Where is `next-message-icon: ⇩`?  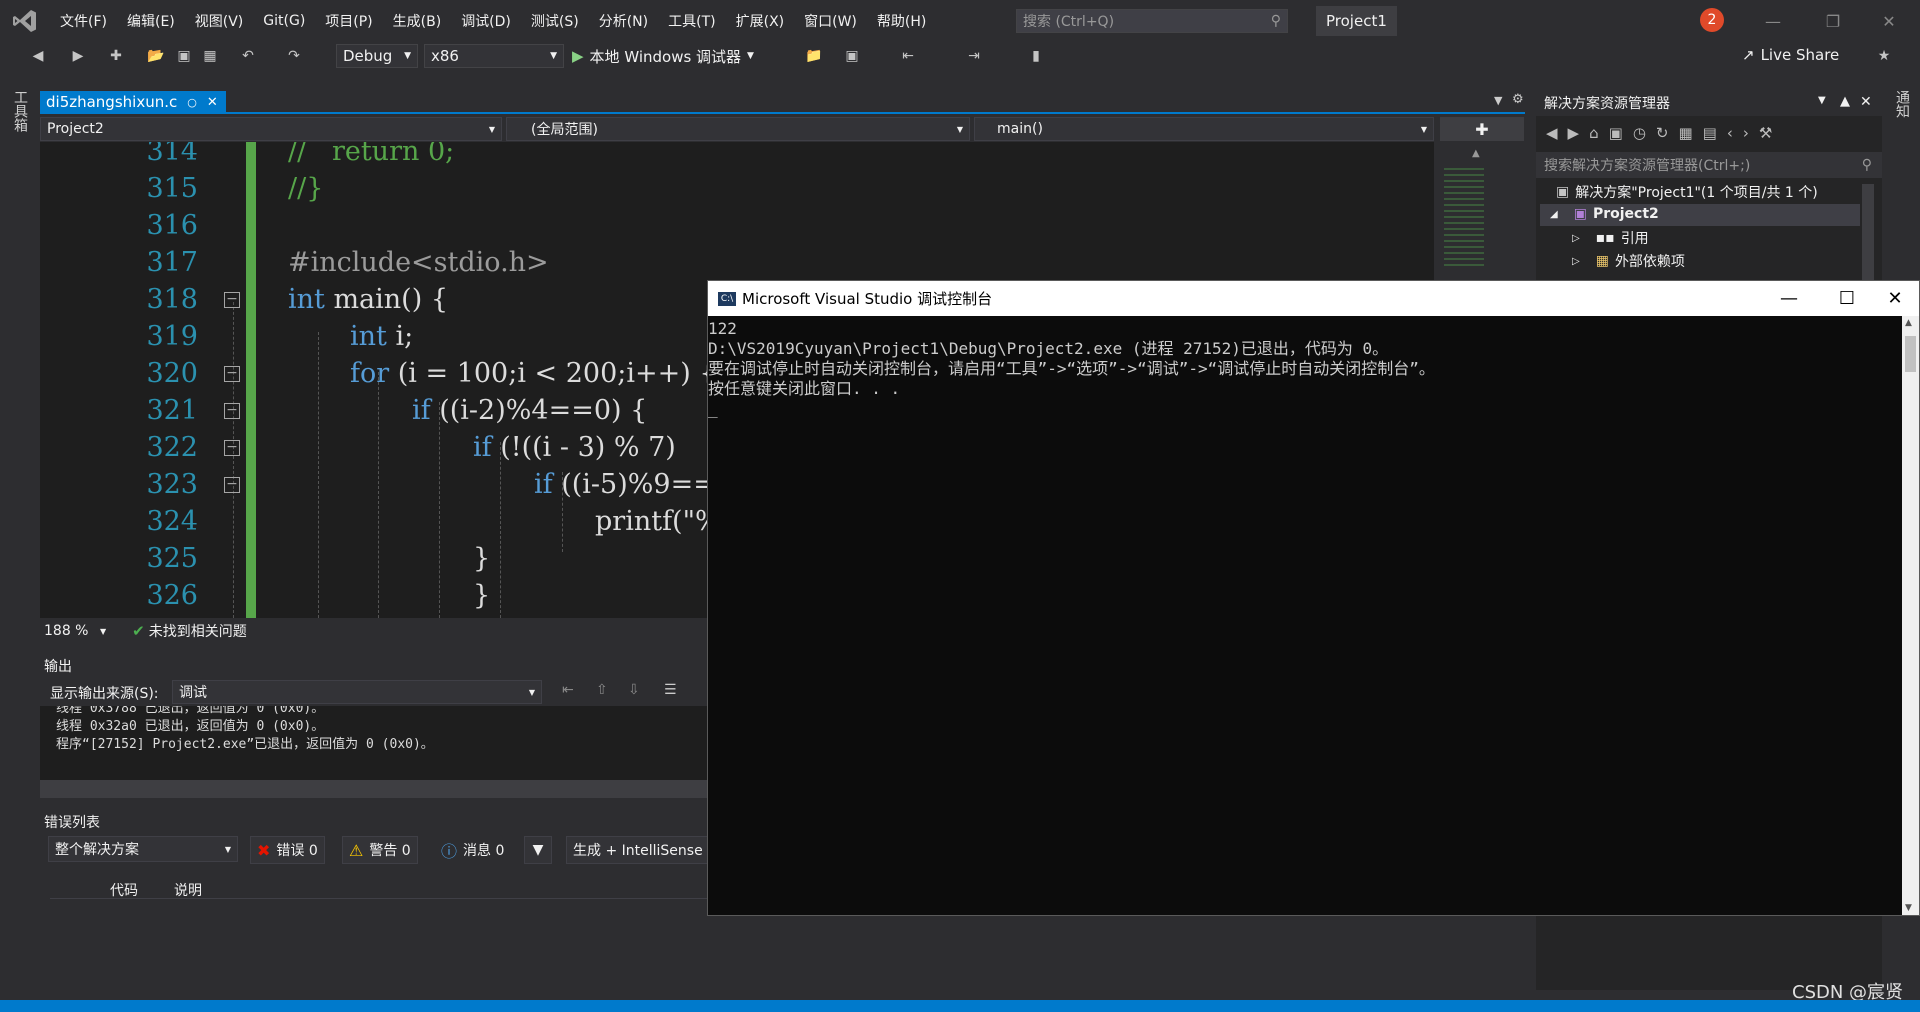
next-message-icon: ⇩ is located at coordinates (634, 690).